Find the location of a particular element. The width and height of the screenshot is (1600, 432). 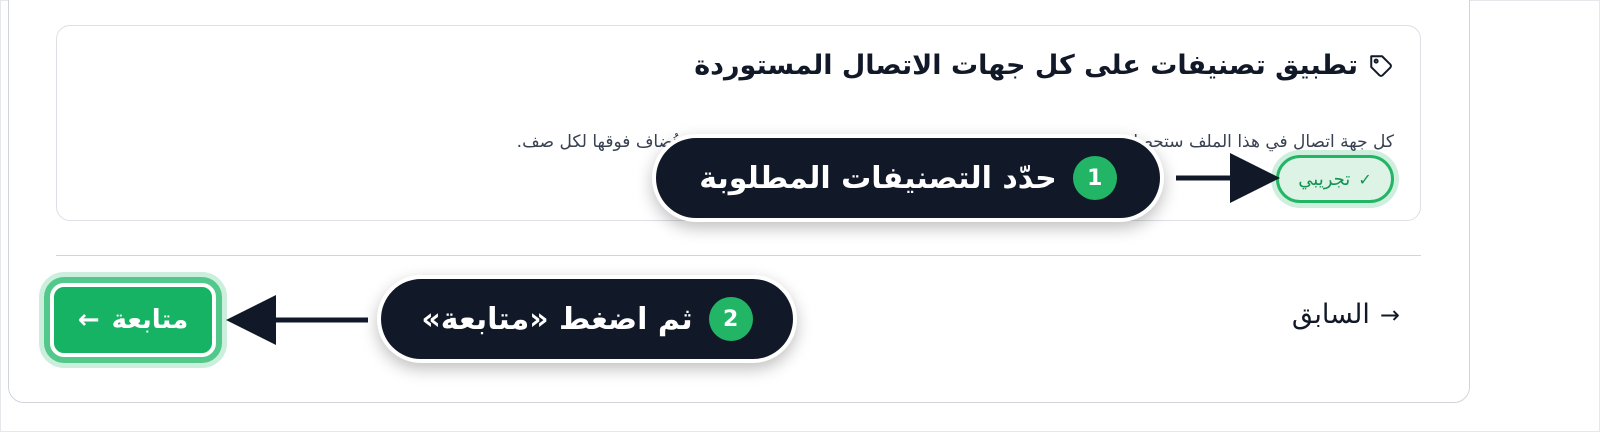

divider is located at coordinates (738, 255).